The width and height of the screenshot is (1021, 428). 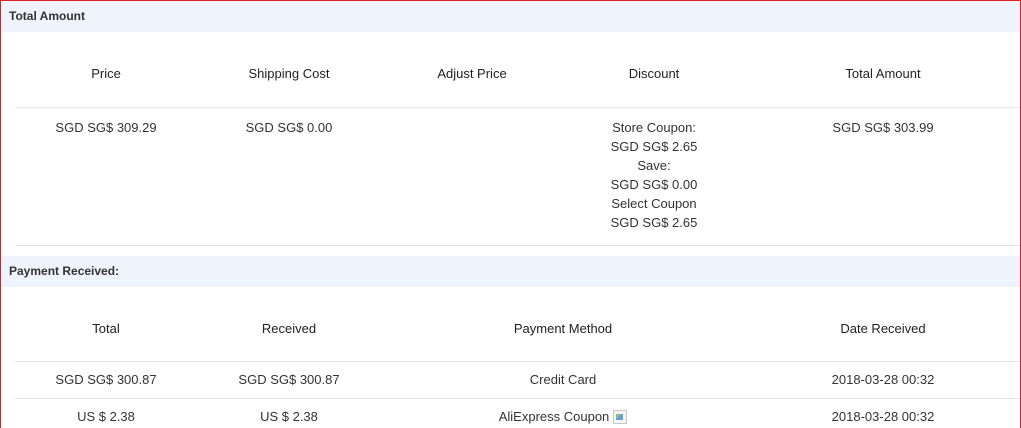 I want to click on adjust-price-value, so click(x=472, y=170).